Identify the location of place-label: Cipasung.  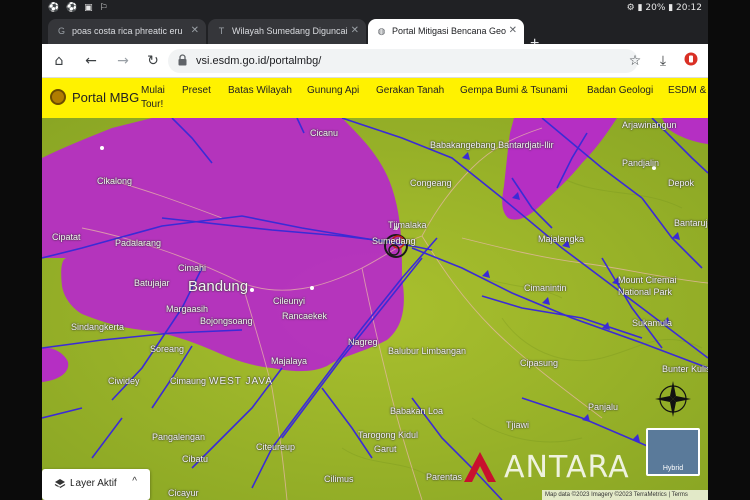
(539, 363).